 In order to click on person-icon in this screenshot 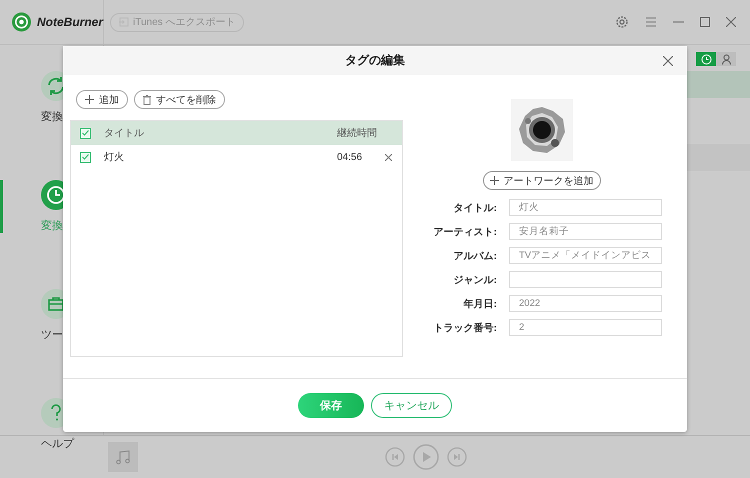, I will do `click(726, 59)`.